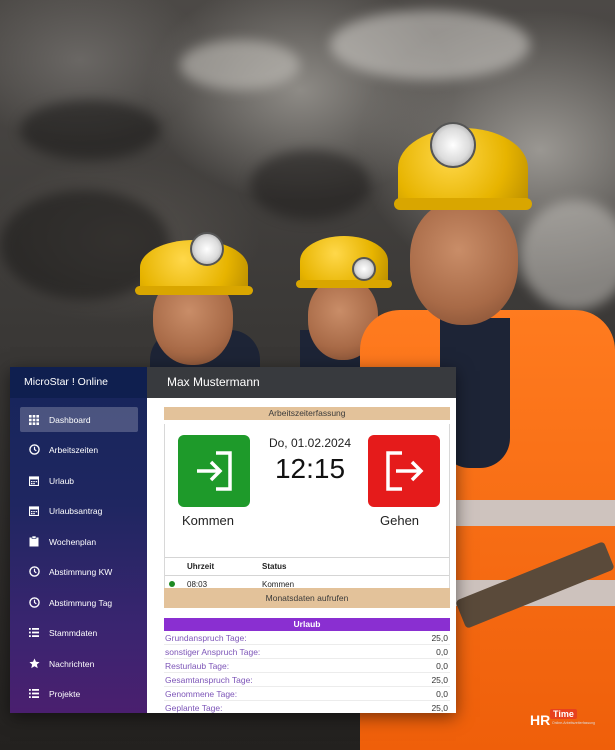 This screenshot has height=750, width=615. I want to click on monatsdaten-button: Monatsdaten aufrufen, so click(307, 598).